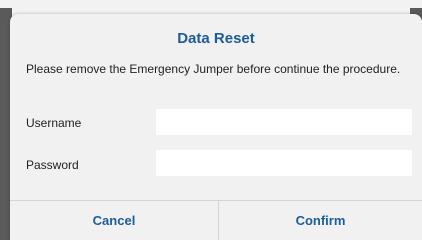  What do you see at coordinates (284, 163) in the screenshot?
I see `password-input` at bounding box center [284, 163].